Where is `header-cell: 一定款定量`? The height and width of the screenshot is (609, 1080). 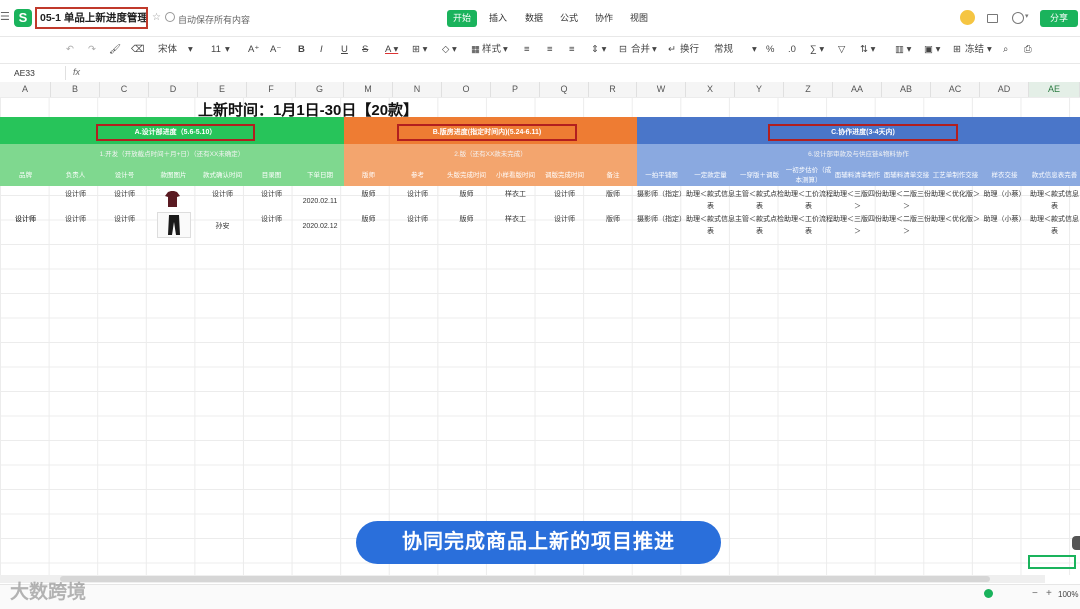 header-cell: 一定款定量 is located at coordinates (710, 175).